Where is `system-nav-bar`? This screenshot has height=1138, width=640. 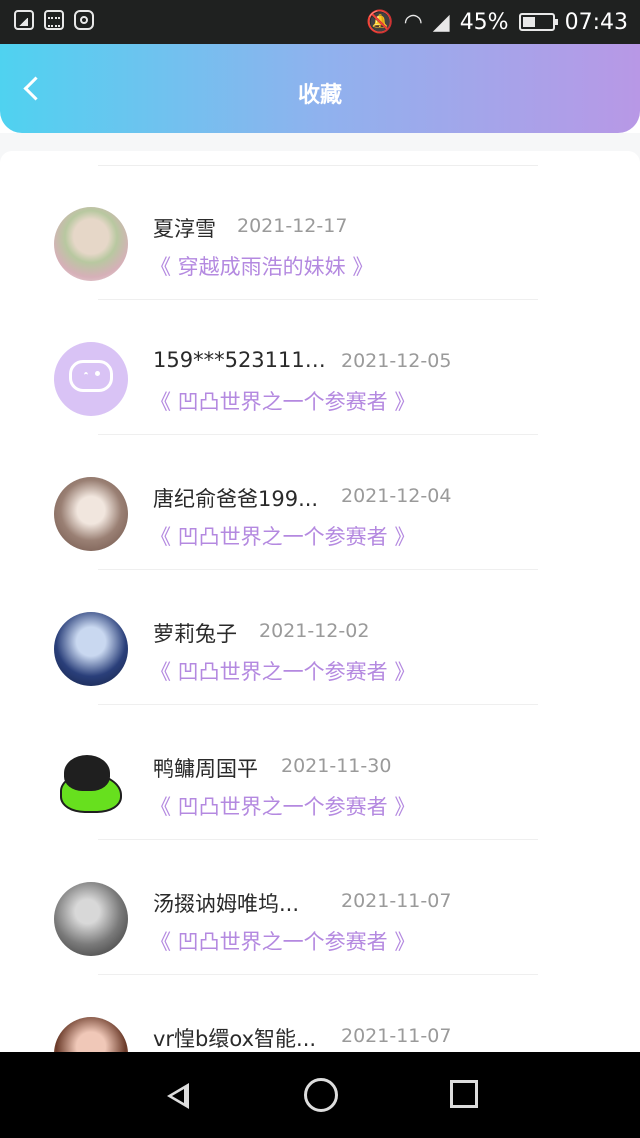 system-nav-bar is located at coordinates (320, 1095).